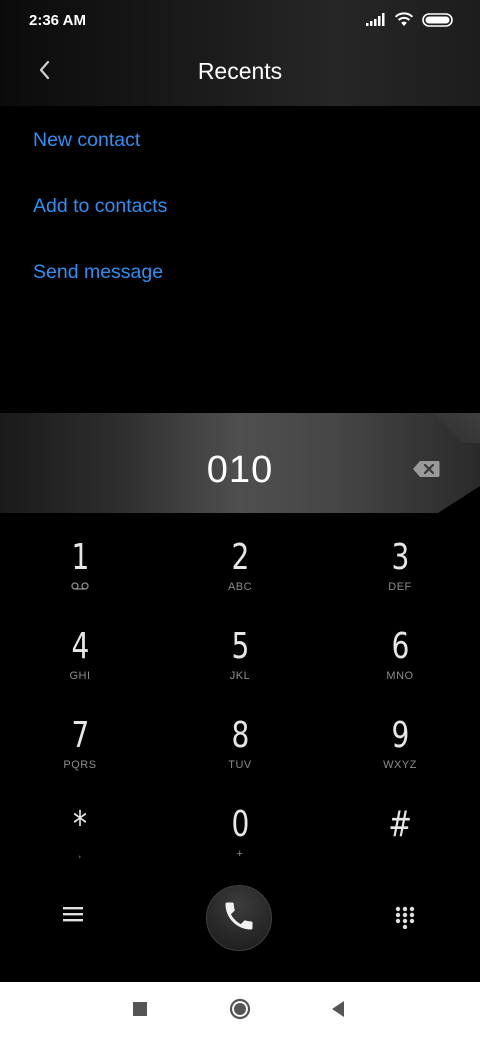 The image size is (480, 1040). I want to click on key-letters: GHI, so click(80, 676).